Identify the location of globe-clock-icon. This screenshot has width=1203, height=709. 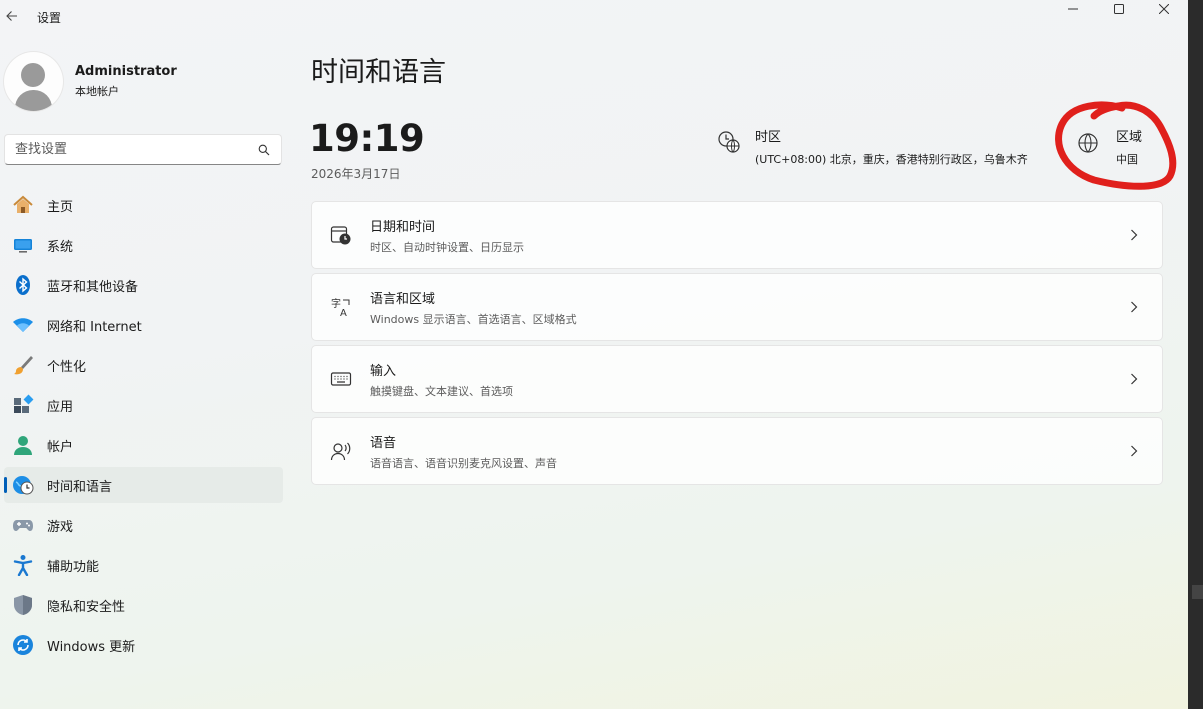
(729, 142).